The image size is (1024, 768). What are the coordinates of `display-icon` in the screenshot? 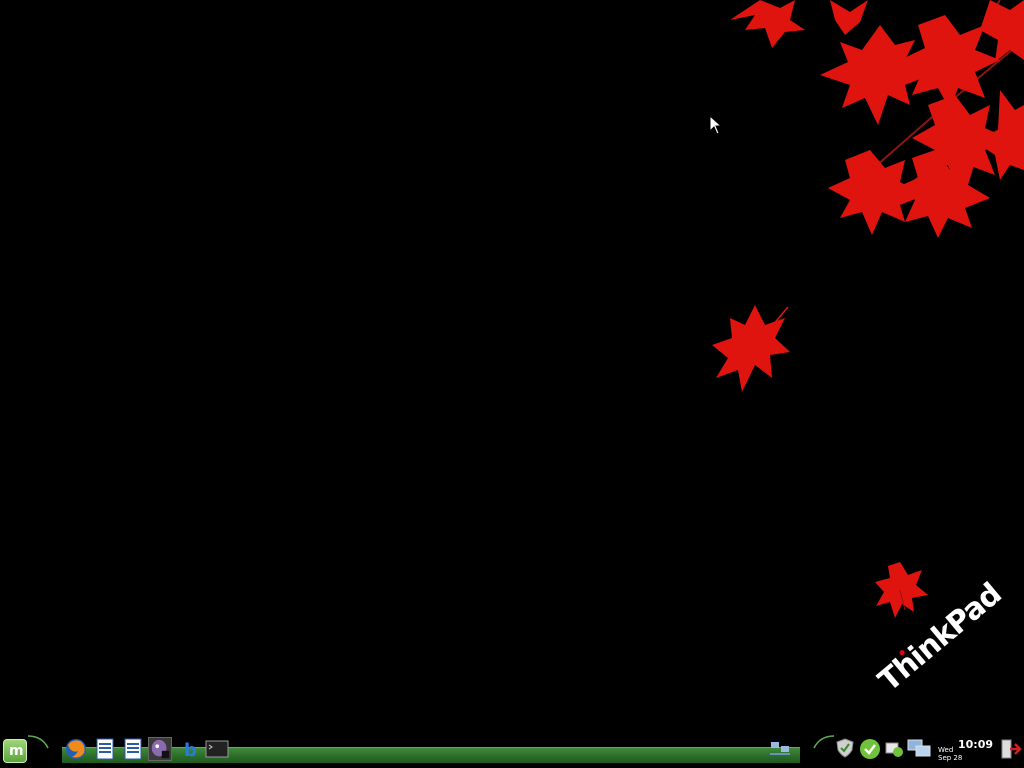 It's located at (919, 748).